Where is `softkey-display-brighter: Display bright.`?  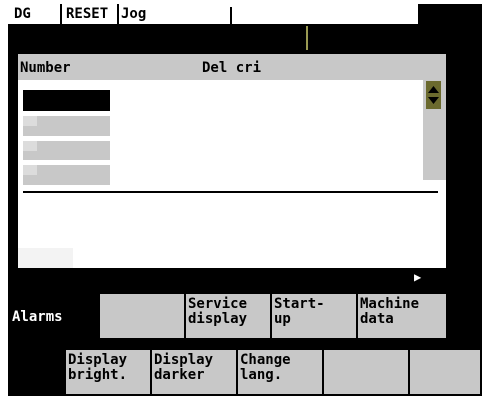 softkey-display-brighter: Display bright. is located at coordinates (108, 372).